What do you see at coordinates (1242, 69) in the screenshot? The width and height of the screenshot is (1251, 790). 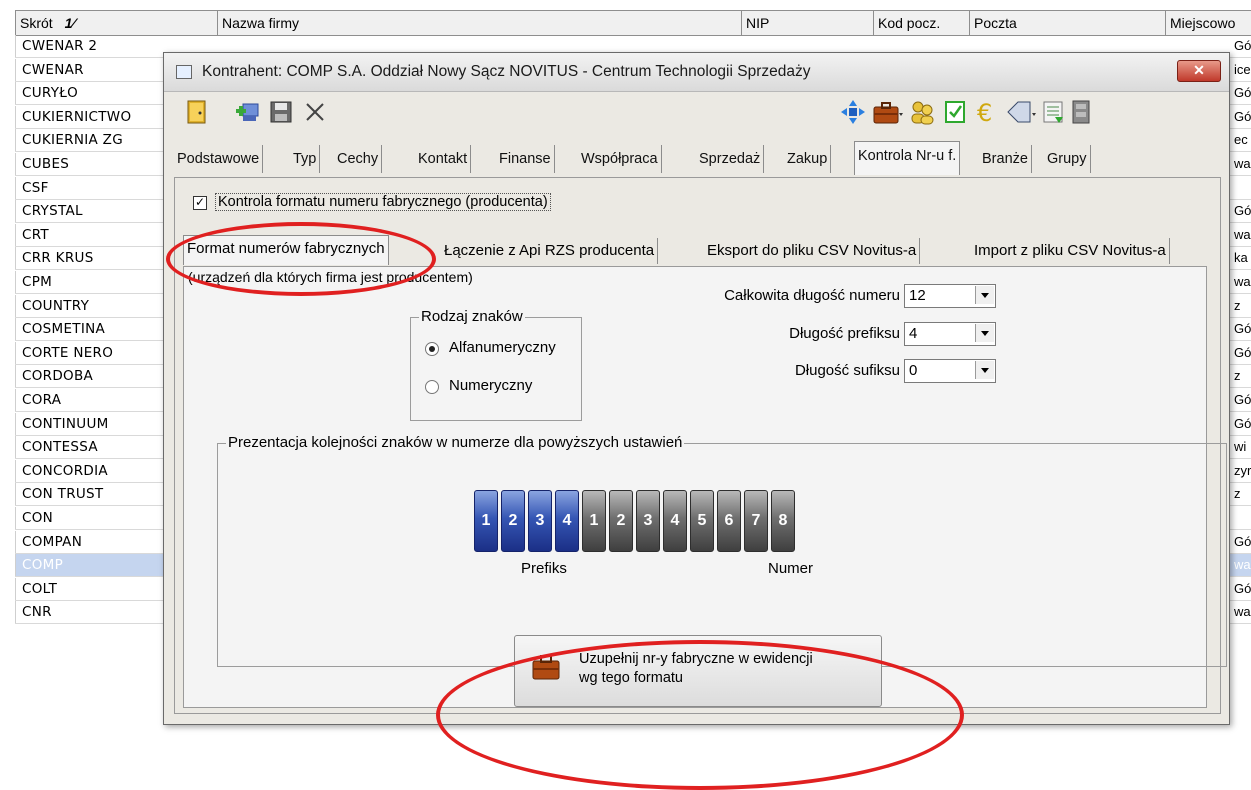 I see `cell-city: ice` at bounding box center [1242, 69].